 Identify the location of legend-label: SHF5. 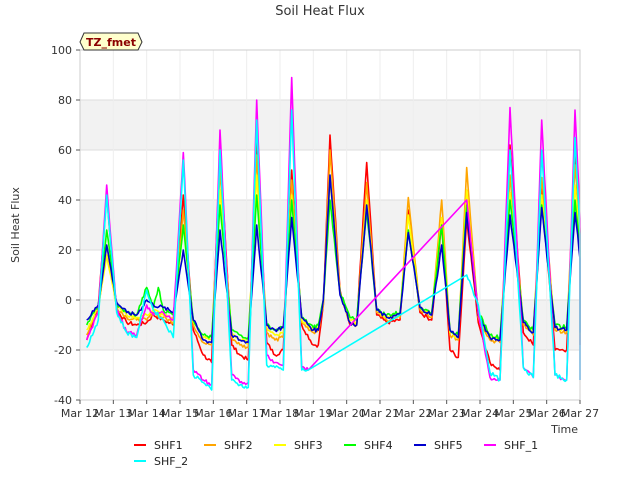
(448, 445).